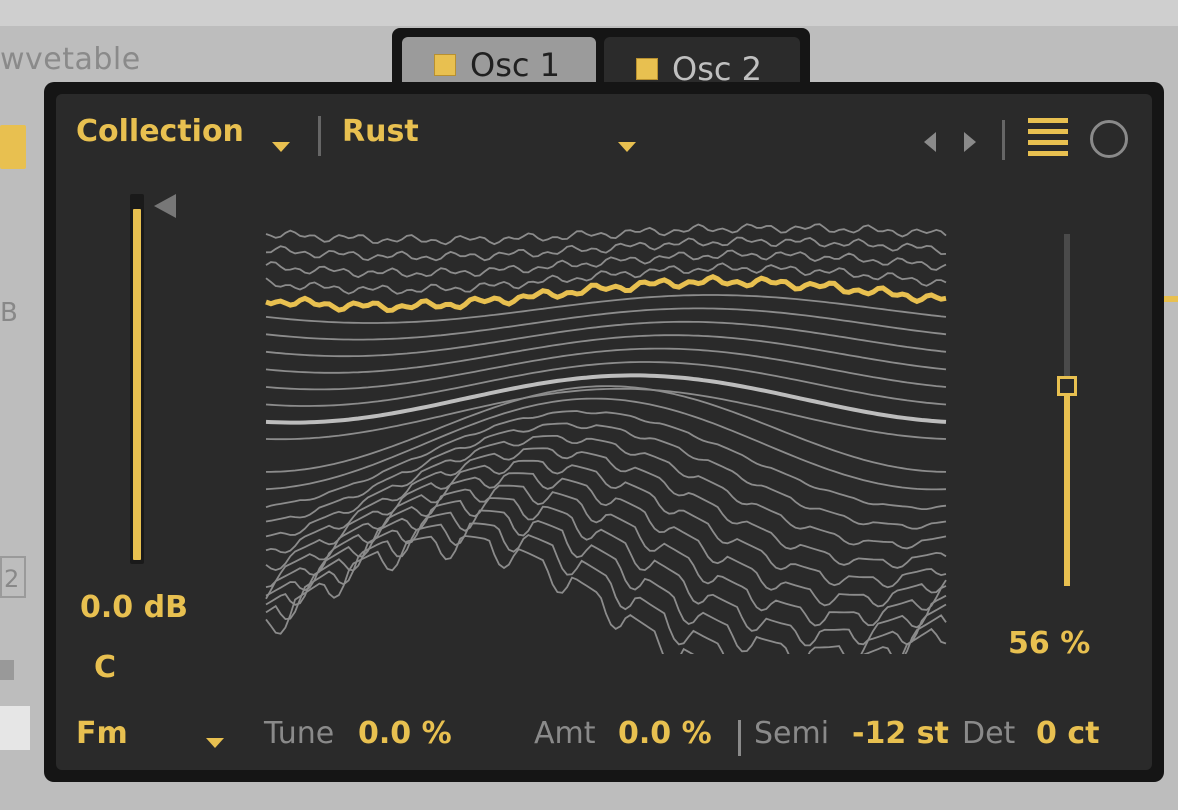  I want to click on selected-wave-frame, so click(606, 293).